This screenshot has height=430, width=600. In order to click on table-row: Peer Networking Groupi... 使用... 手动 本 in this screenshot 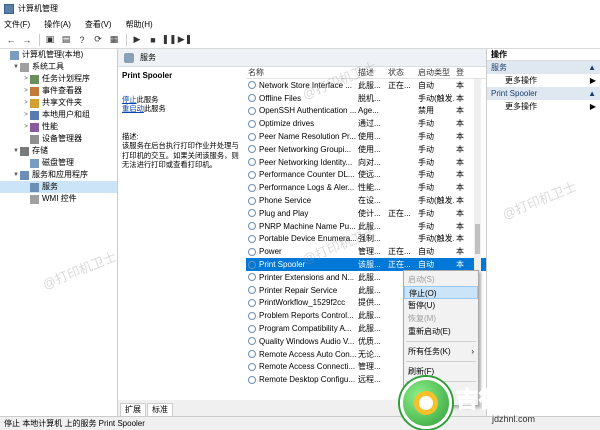, I will do `click(366, 149)`.